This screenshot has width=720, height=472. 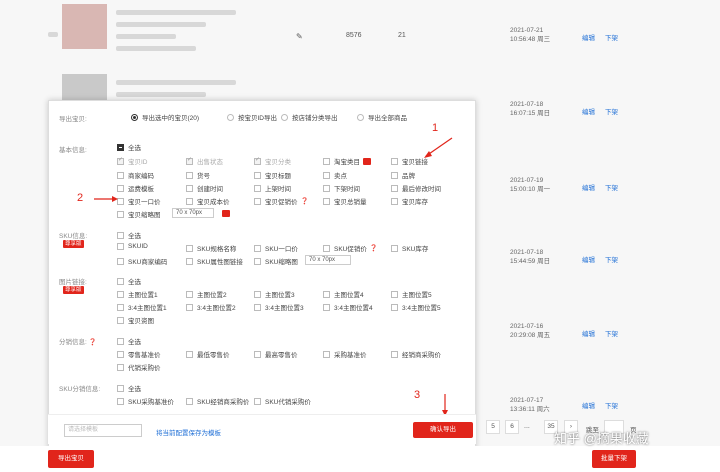 I want to click on dist-item-dealer: 经销商采购价, so click(x=416, y=354).